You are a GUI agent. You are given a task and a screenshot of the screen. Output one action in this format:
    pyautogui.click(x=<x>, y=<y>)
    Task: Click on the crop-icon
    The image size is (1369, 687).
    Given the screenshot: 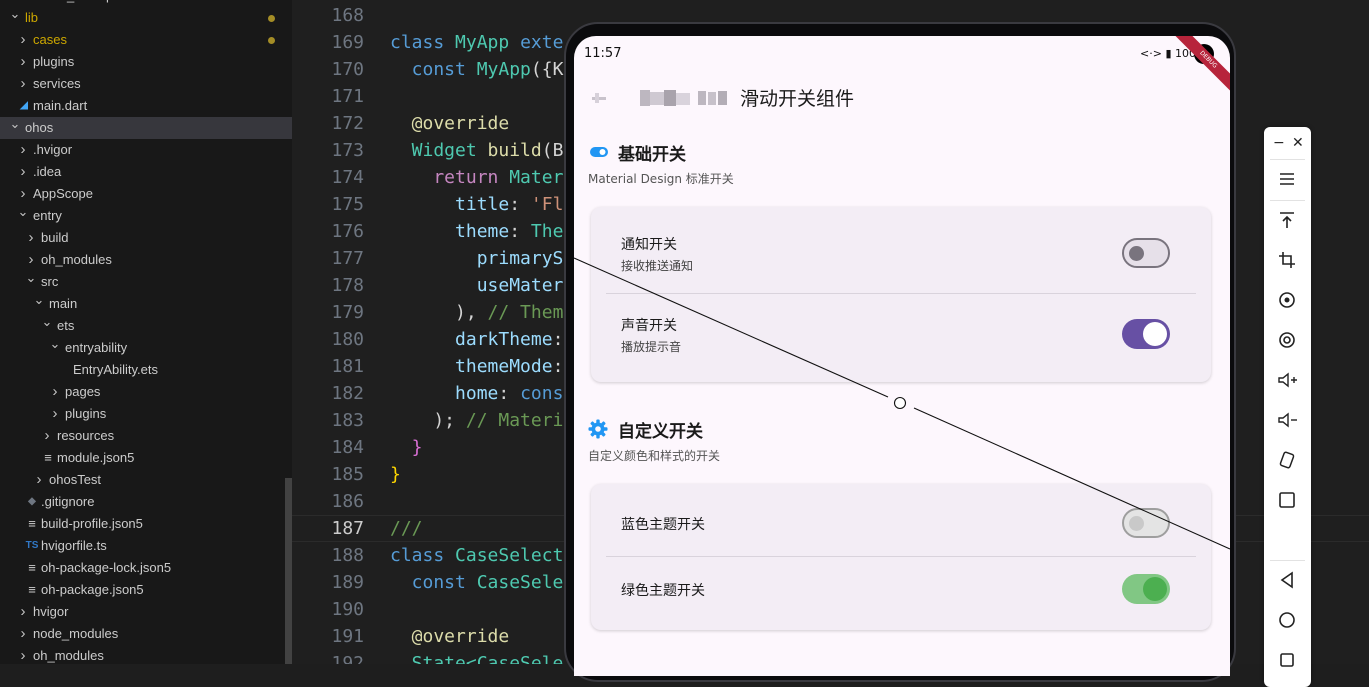 What is the action you would take?
    pyautogui.click(x=1287, y=260)
    